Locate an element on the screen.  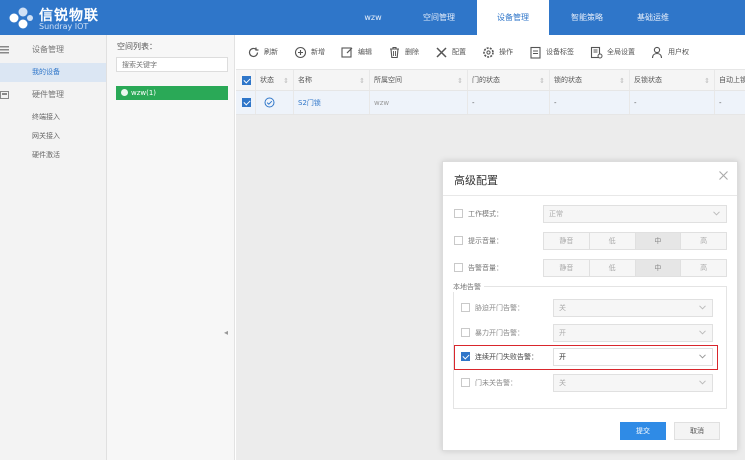
work-mode-value: 正常 is located at coordinates (556, 214).